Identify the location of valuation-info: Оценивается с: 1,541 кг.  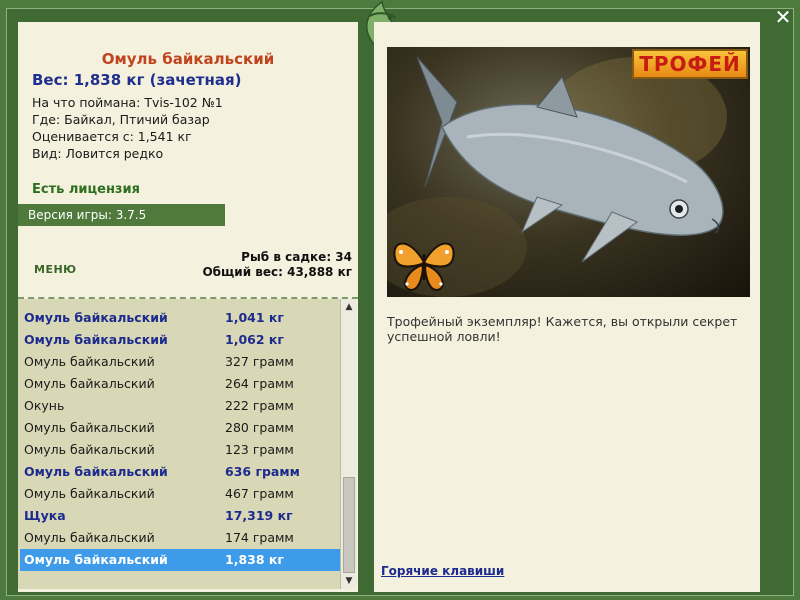
(112, 136).